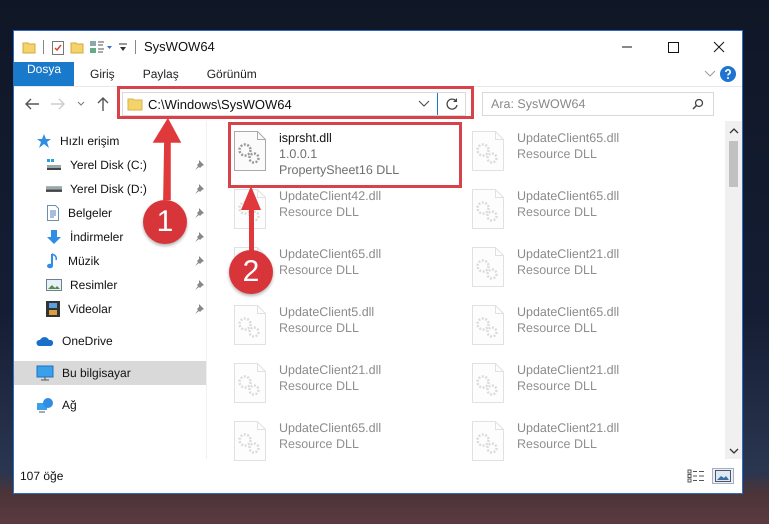 Image resolution: width=769 pixels, height=524 pixels. I want to click on address-bar: C:\Windows\SysWOW64, so click(294, 104).